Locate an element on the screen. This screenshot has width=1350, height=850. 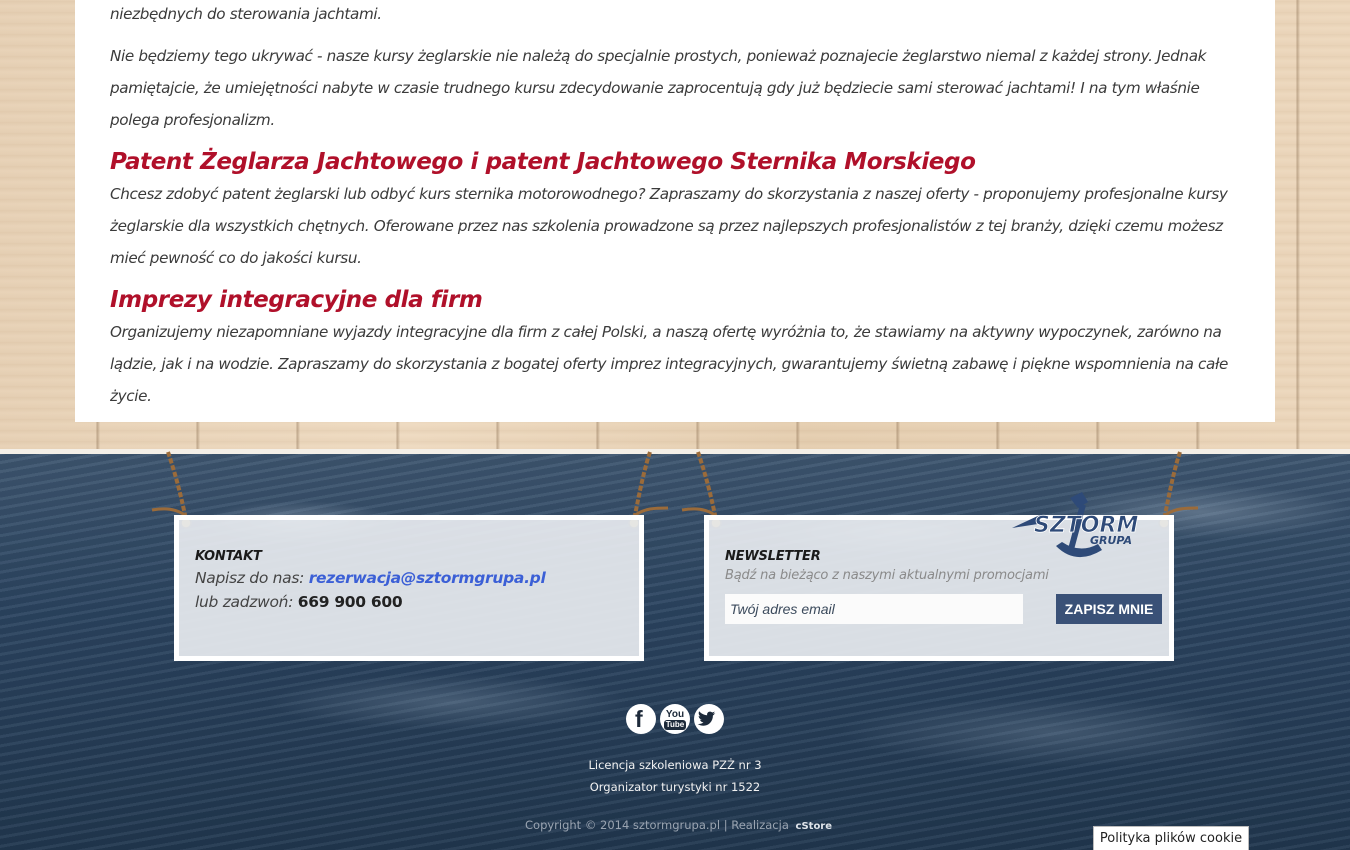
contact-write-label: Napisz do nas: is located at coordinates (250, 578).